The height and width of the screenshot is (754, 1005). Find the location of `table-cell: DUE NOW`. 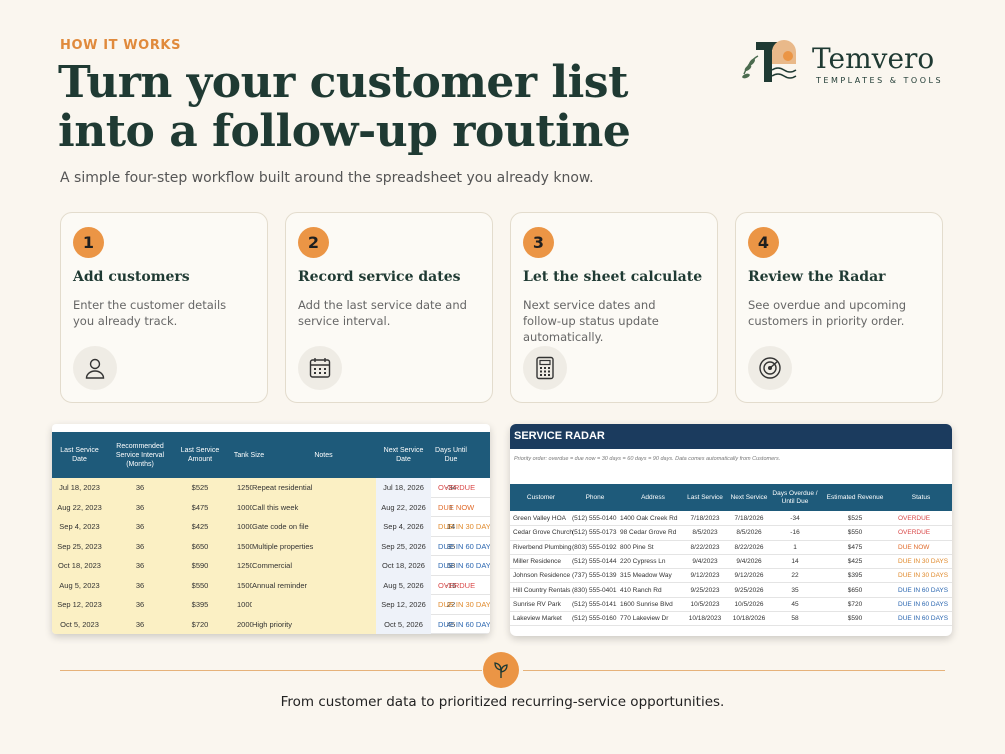

table-cell: DUE NOW is located at coordinates (914, 547).